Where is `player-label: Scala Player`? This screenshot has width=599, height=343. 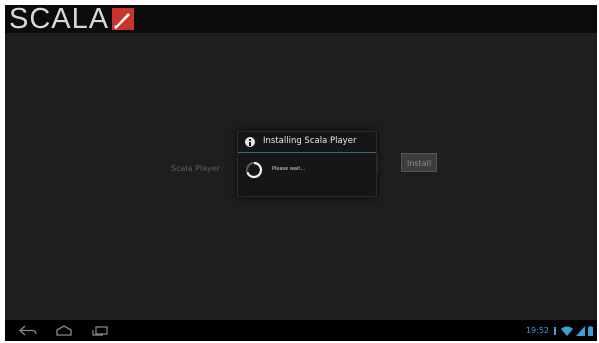 player-label: Scala Player is located at coordinates (195, 168).